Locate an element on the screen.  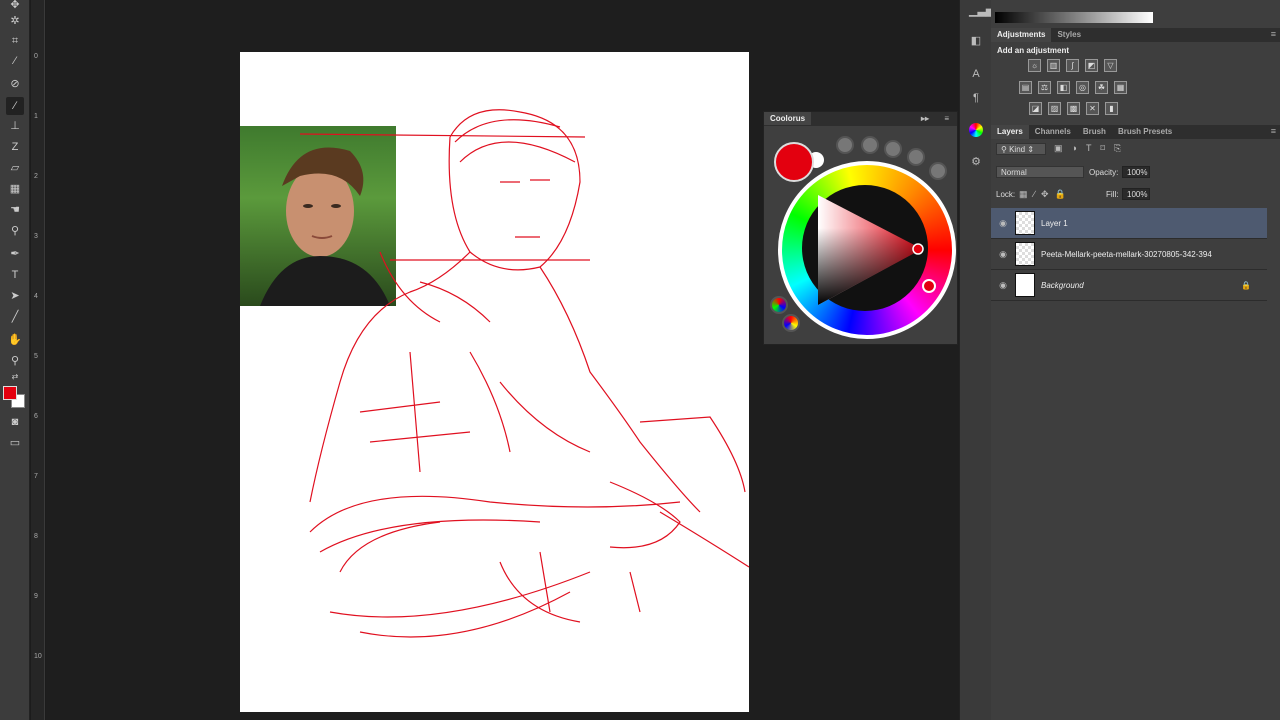
fill-field: 100% is located at coordinates (1136, 194).